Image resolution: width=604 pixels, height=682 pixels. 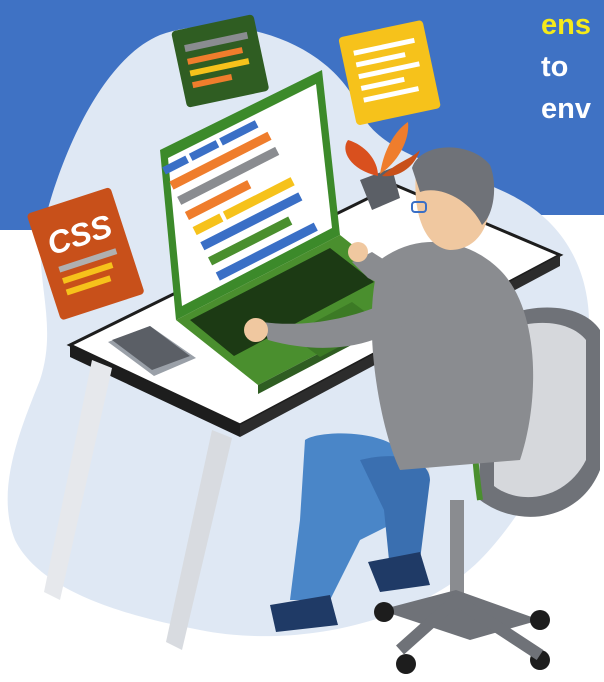 What do you see at coordinates (555, 67) in the screenshot?
I see `headline-line-2: to` at bounding box center [555, 67].